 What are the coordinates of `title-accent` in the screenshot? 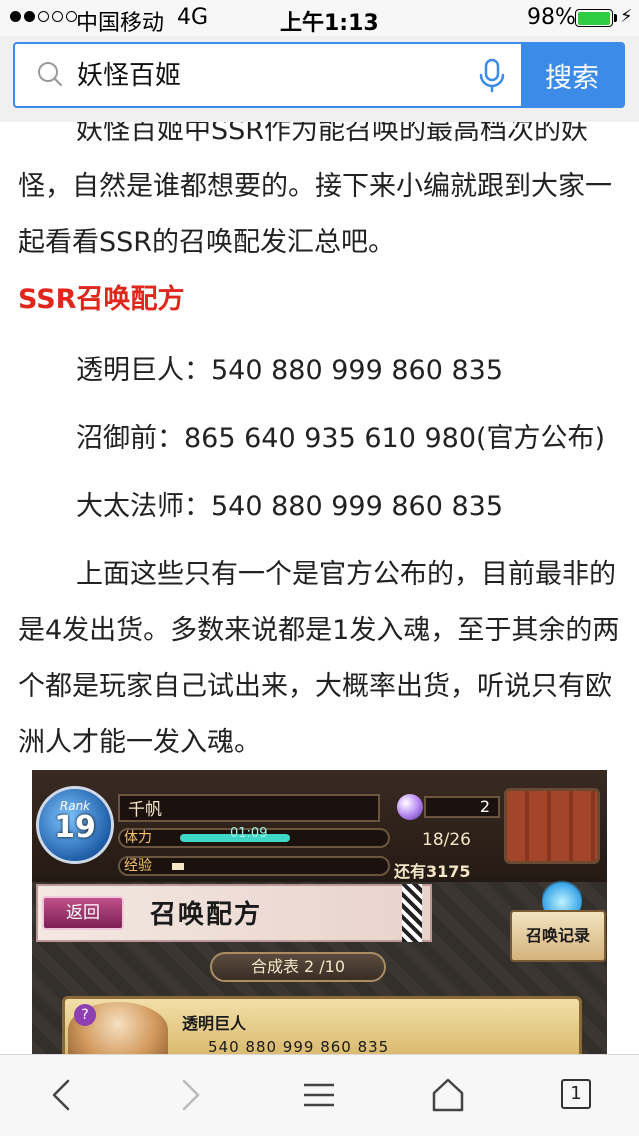 It's located at (412, 913).